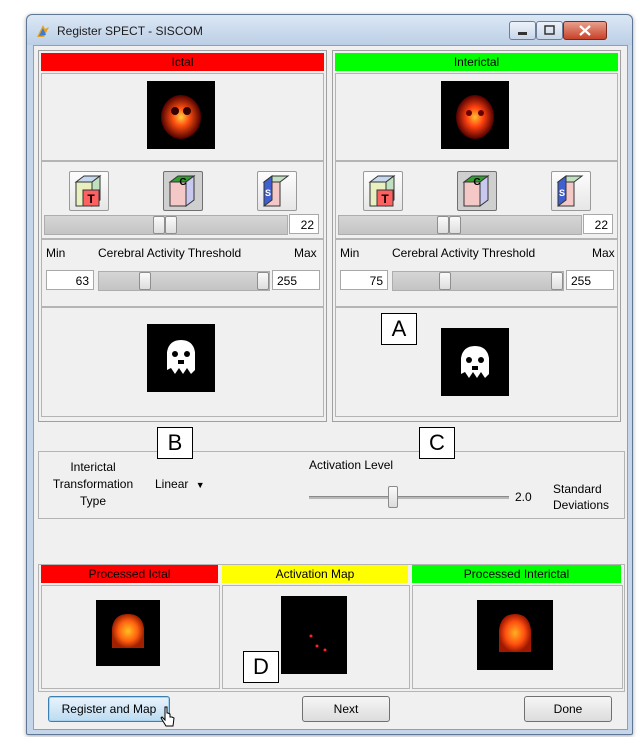  What do you see at coordinates (437, 443) in the screenshot?
I see `callout-c: C` at bounding box center [437, 443].